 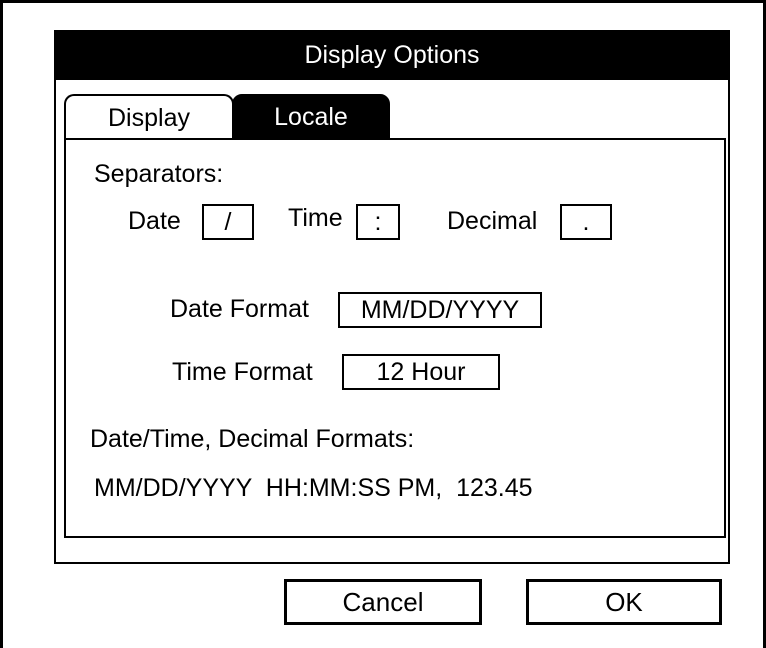 What do you see at coordinates (242, 372) in the screenshot?
I see `time-format-label: Time Format` at bounding box center [242, 372].